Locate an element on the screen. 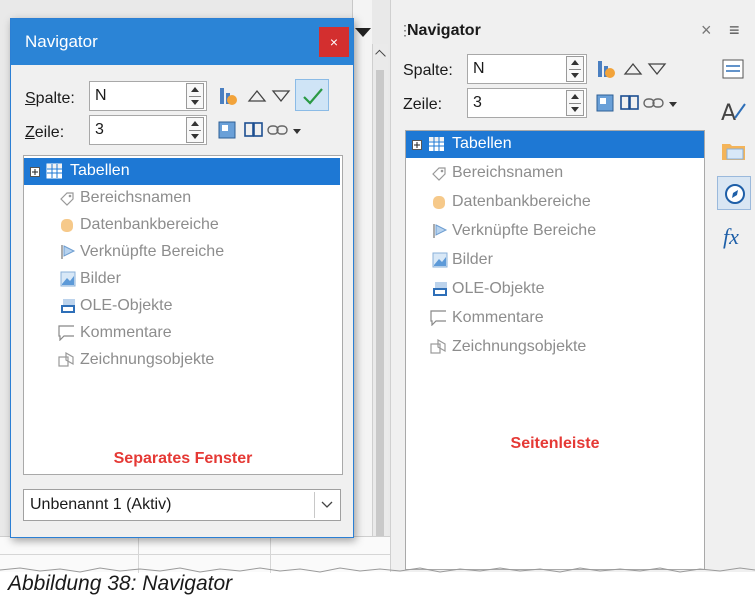 The image size is (755, 598). checkmark-icon is located at coordinates (313, 96).